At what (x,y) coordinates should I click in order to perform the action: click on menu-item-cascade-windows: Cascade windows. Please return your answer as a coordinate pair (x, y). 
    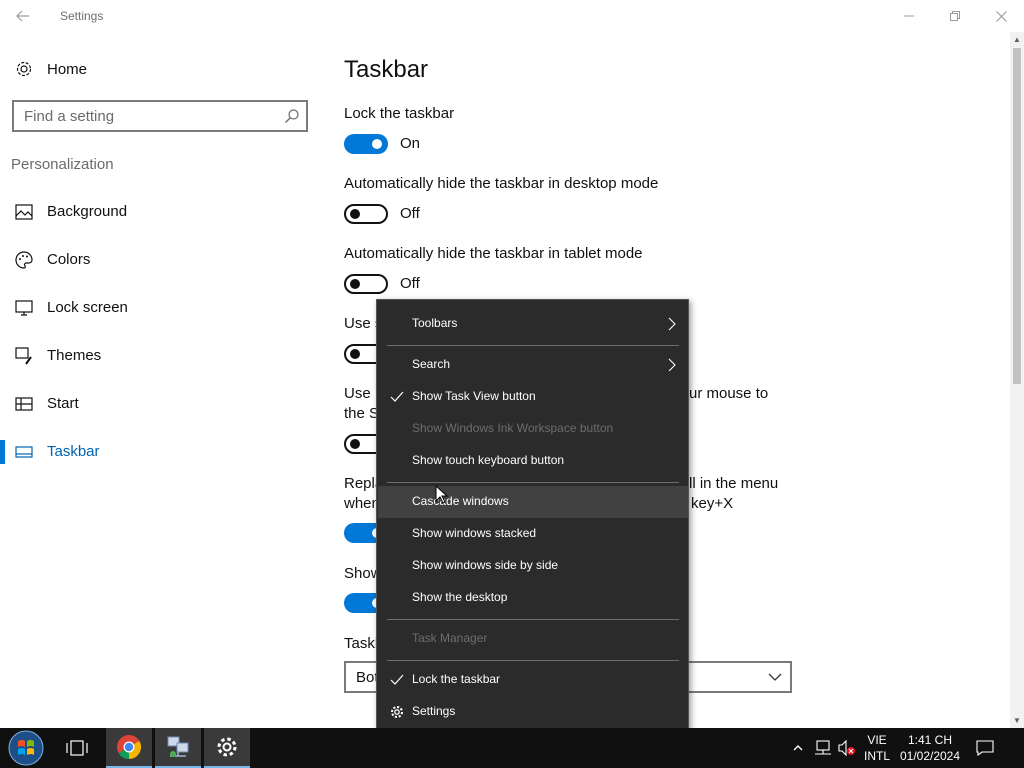
    Looking at the image, I should click on (533, 502).